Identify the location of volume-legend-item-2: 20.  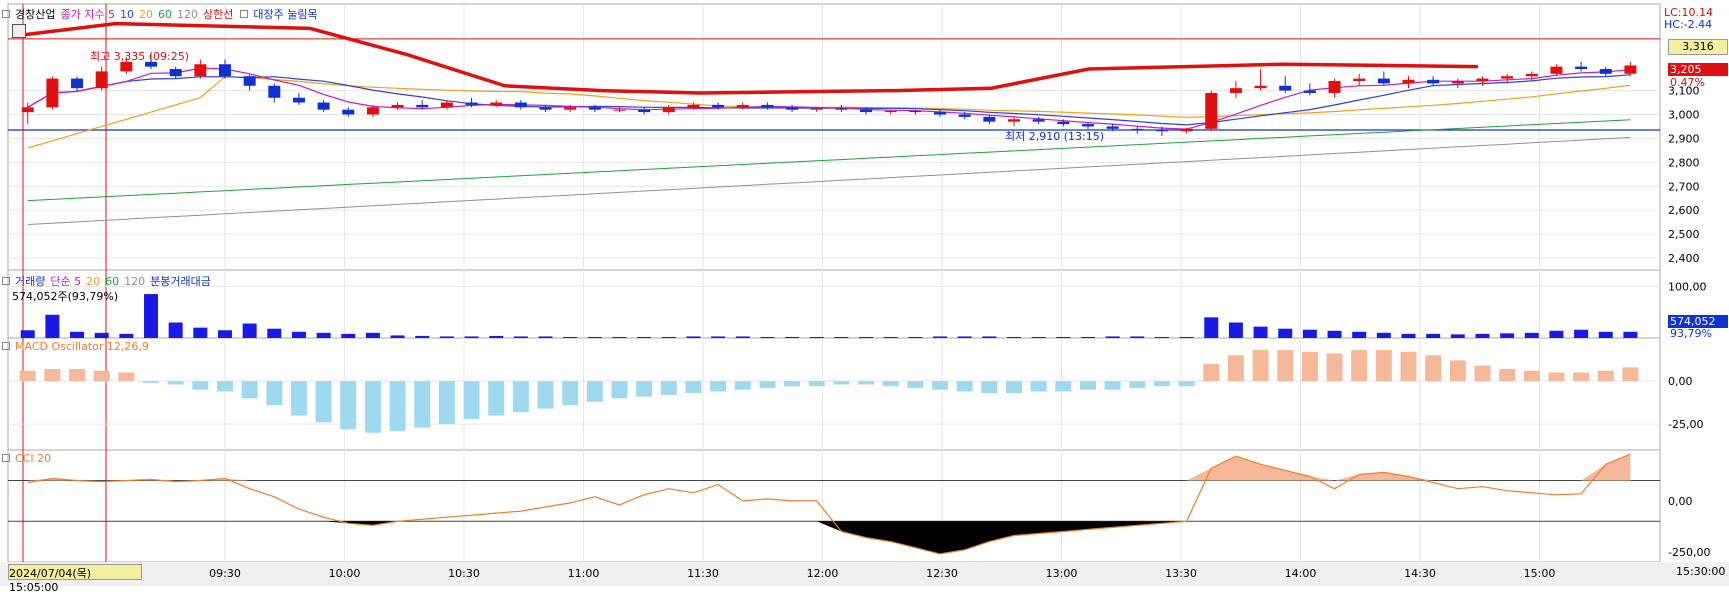
(93, 281).